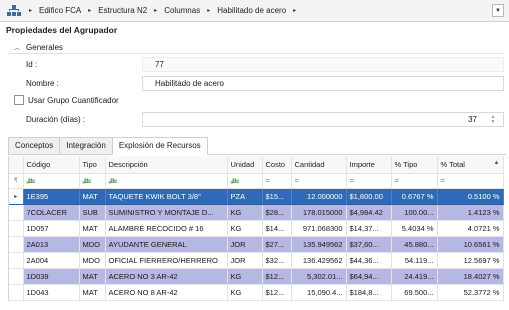 This screenshot has width=509, height=310. Describe the element at coordinates (166, 181) in the screenshot. I see `filter-cell-descripcion: ₐBc` at that location.